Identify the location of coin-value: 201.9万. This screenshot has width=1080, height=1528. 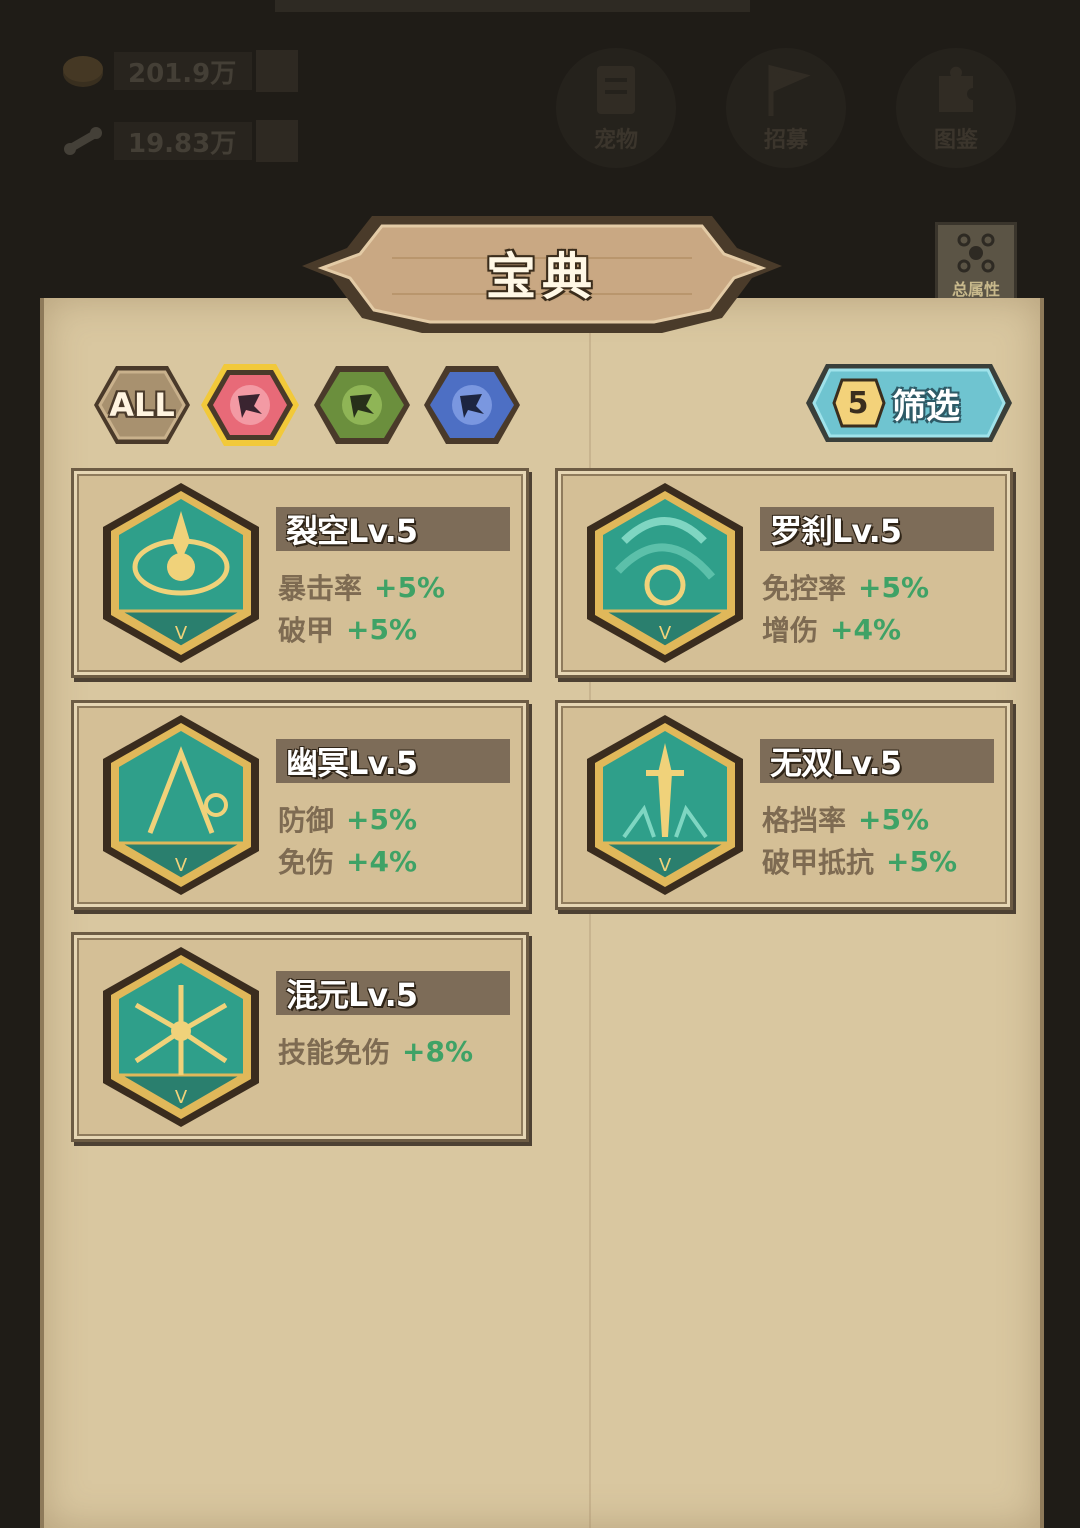
(183, 71).